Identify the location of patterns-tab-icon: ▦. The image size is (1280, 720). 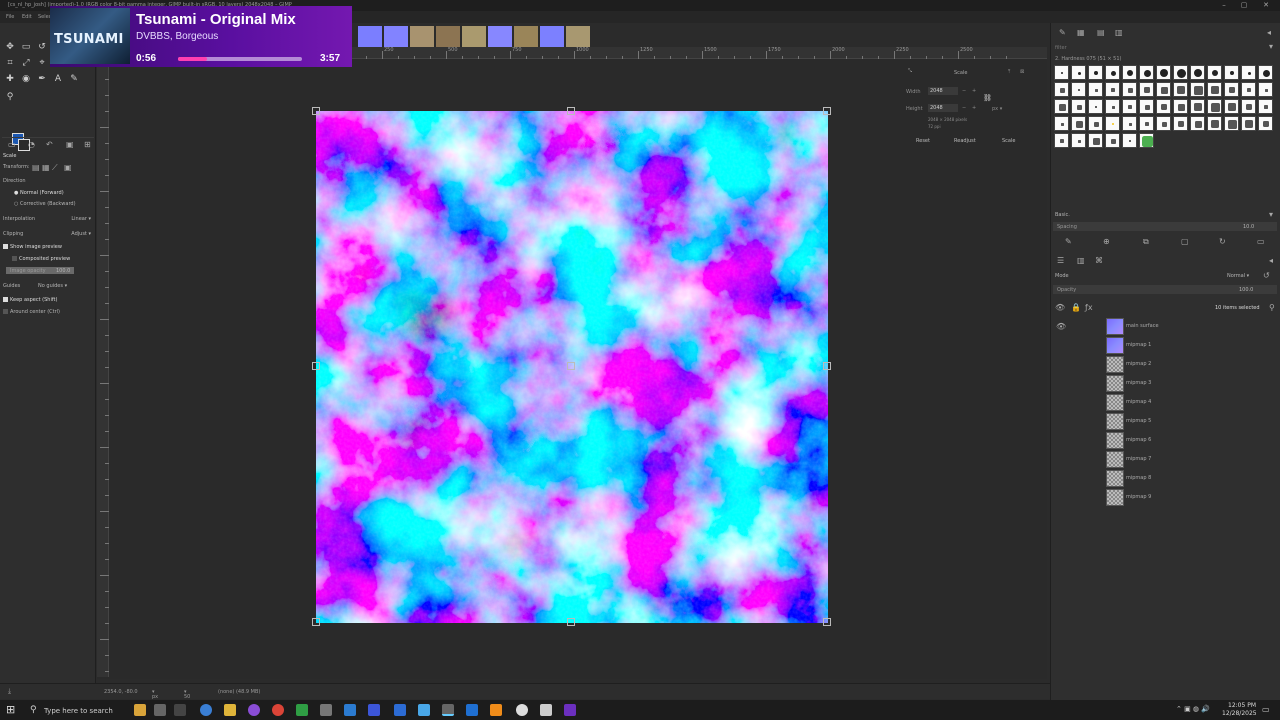
(1081, 32).